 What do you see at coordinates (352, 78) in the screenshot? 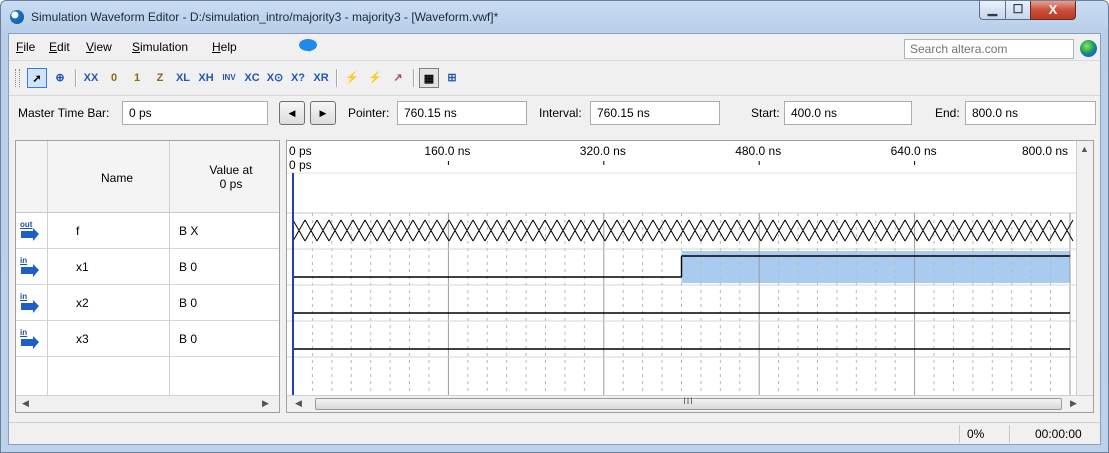
I see `run-functional-simulation-icon: ⚡` at bounding box center [352, 78].